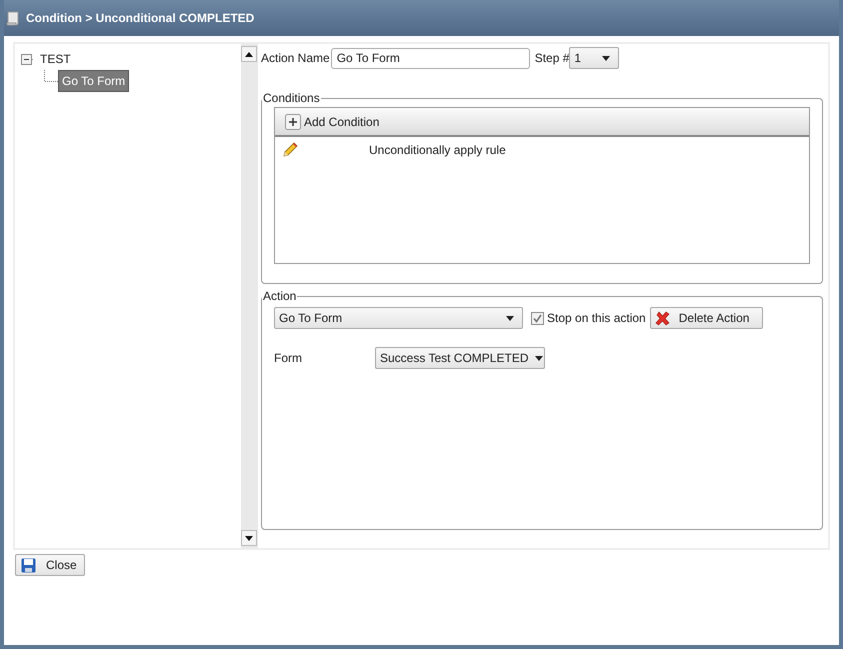 The height and width of the screenshot is (649, 843). What do you see at coordinates (94, 81) in the screenshot?
I see `tree-item: Go To Form` at bounding box center [94, 81].